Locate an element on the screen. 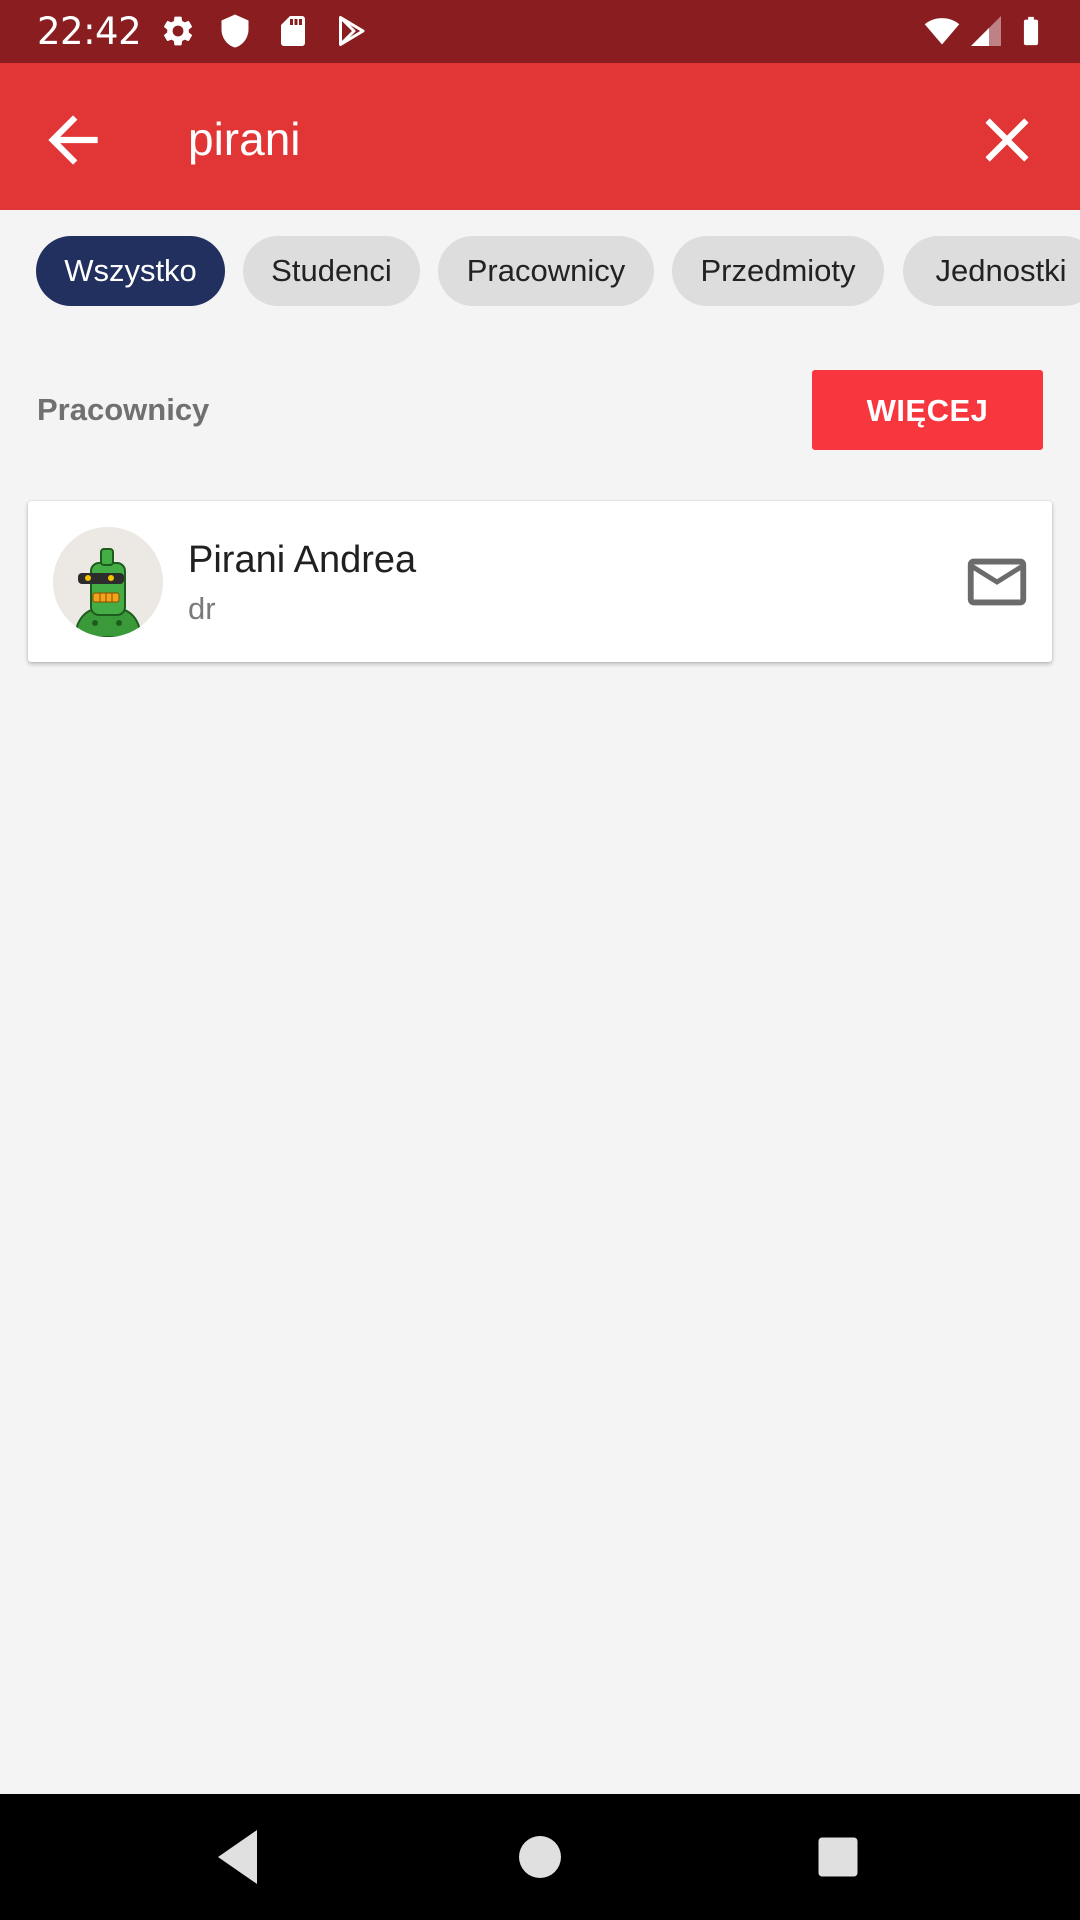  close-icon is located at coordinates (1007, 140).